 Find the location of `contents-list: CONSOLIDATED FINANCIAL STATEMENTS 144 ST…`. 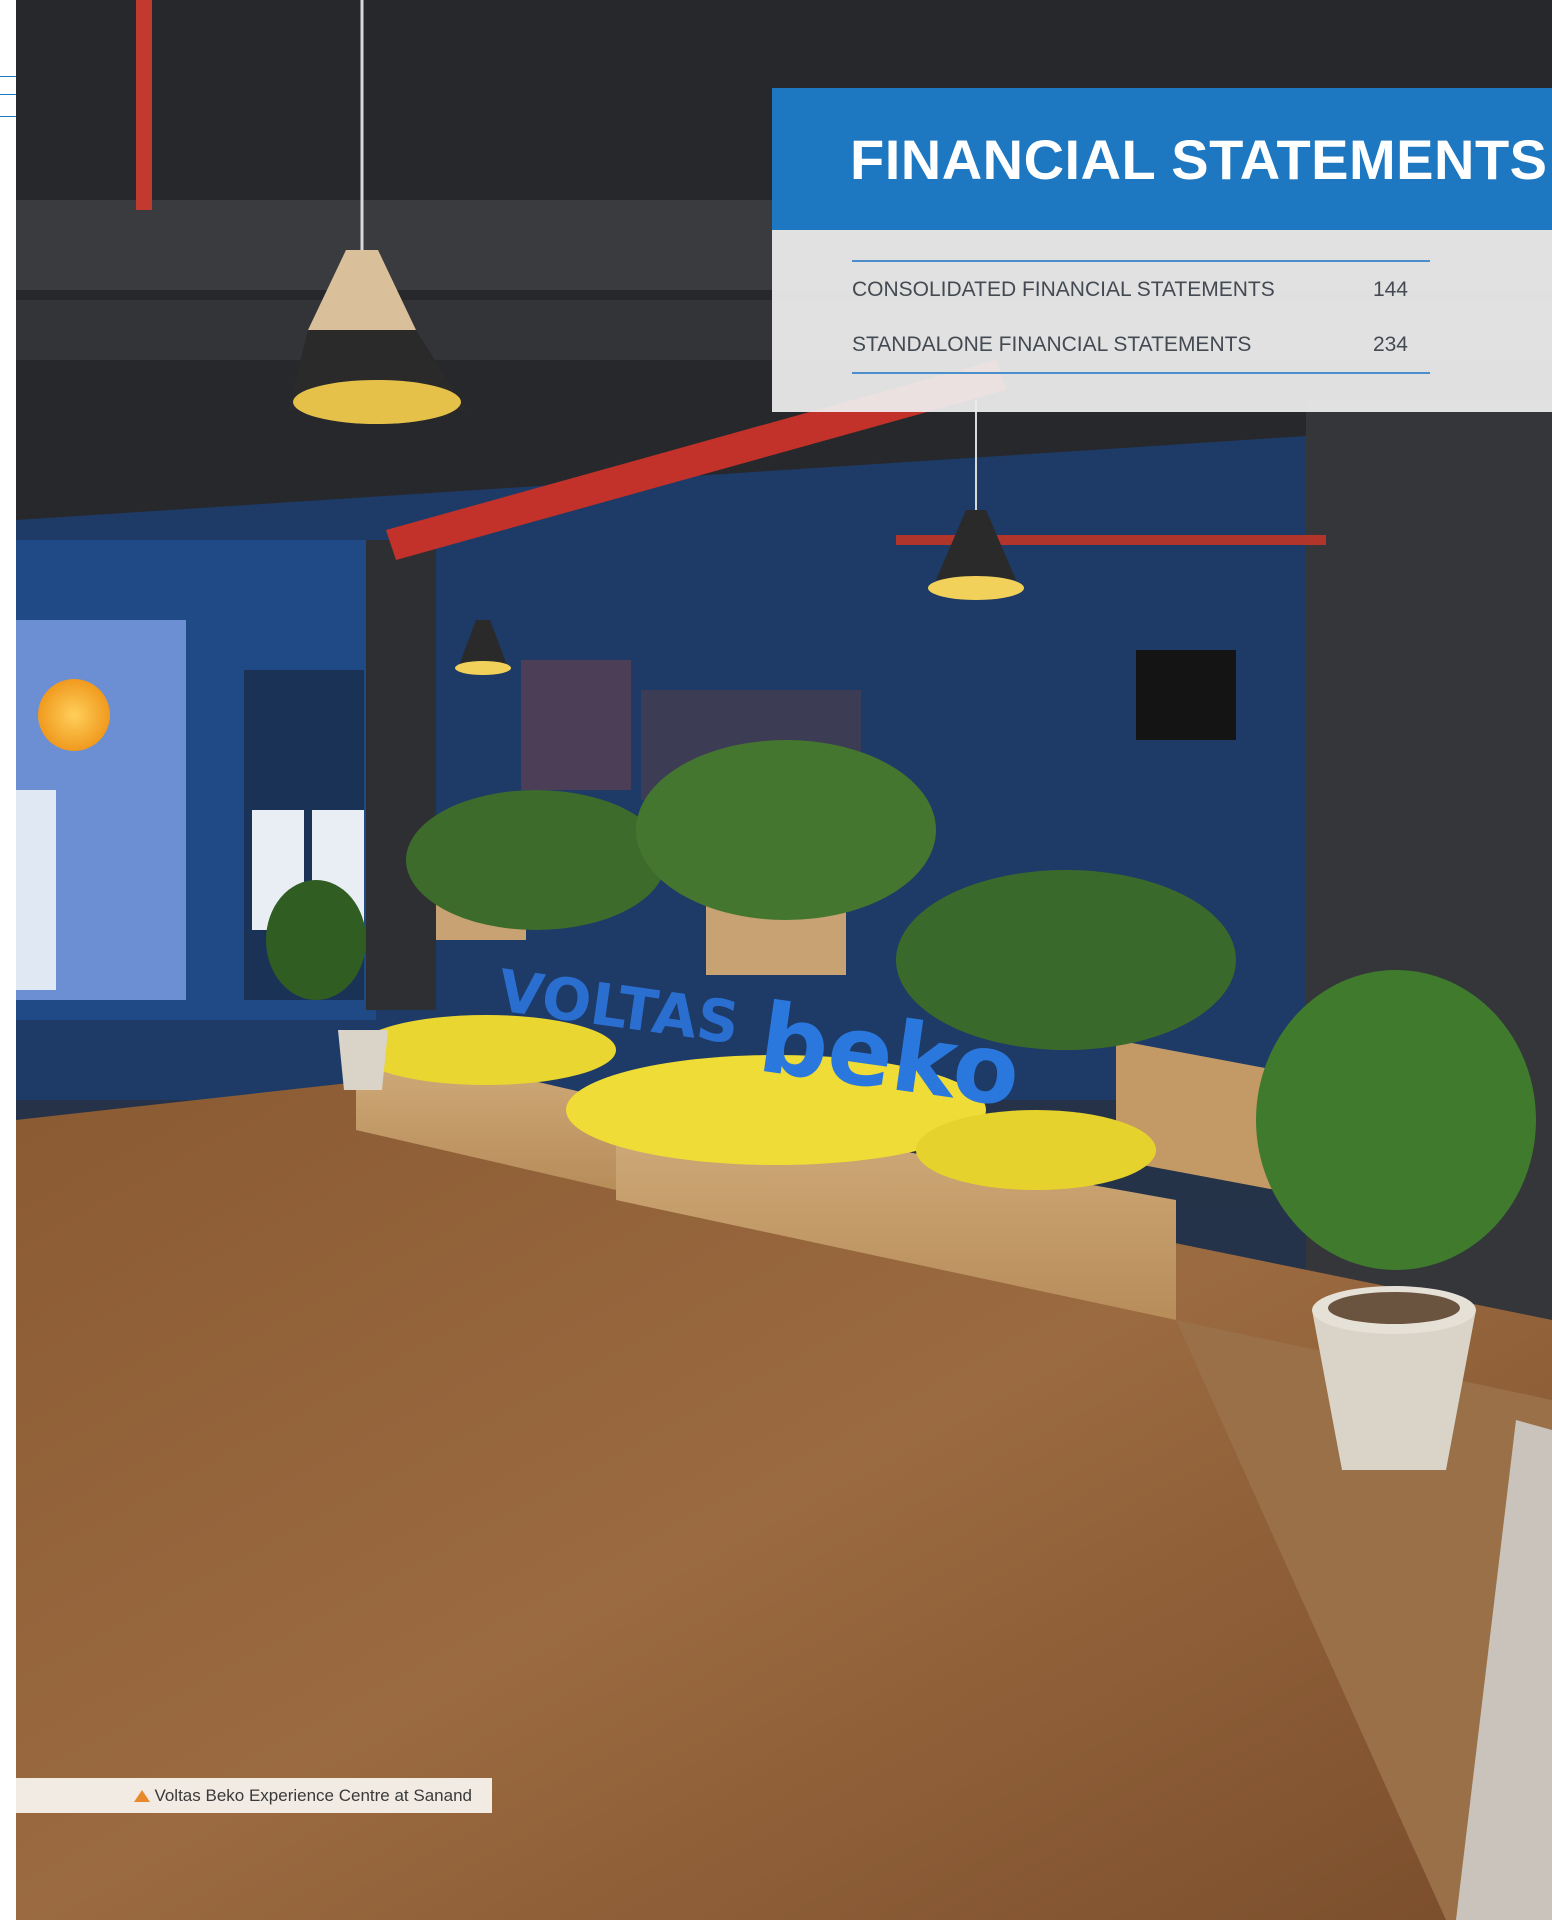

contents-list: CONSOLIDATED FINANCIAL STATEMENTS 144 ST… is located at coordinates (1141, 317).